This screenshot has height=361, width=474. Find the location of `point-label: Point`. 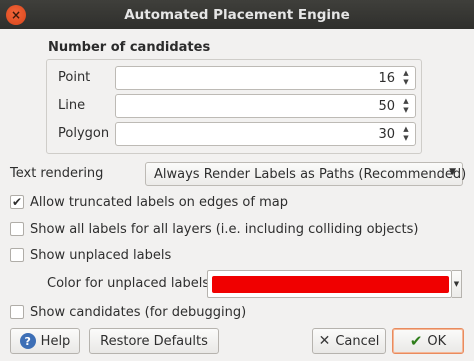

point-label: Point is located at coordinates (74, 77).